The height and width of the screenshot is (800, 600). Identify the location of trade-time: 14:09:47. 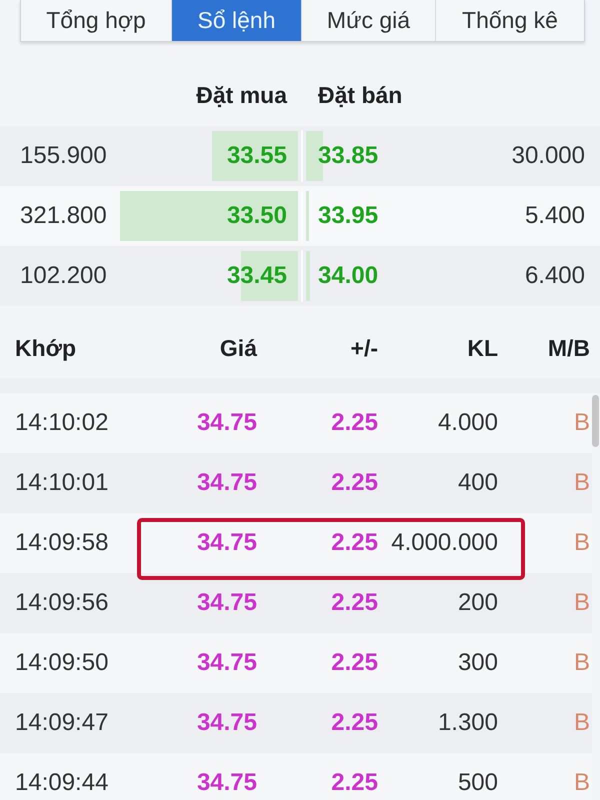
(61, 723).